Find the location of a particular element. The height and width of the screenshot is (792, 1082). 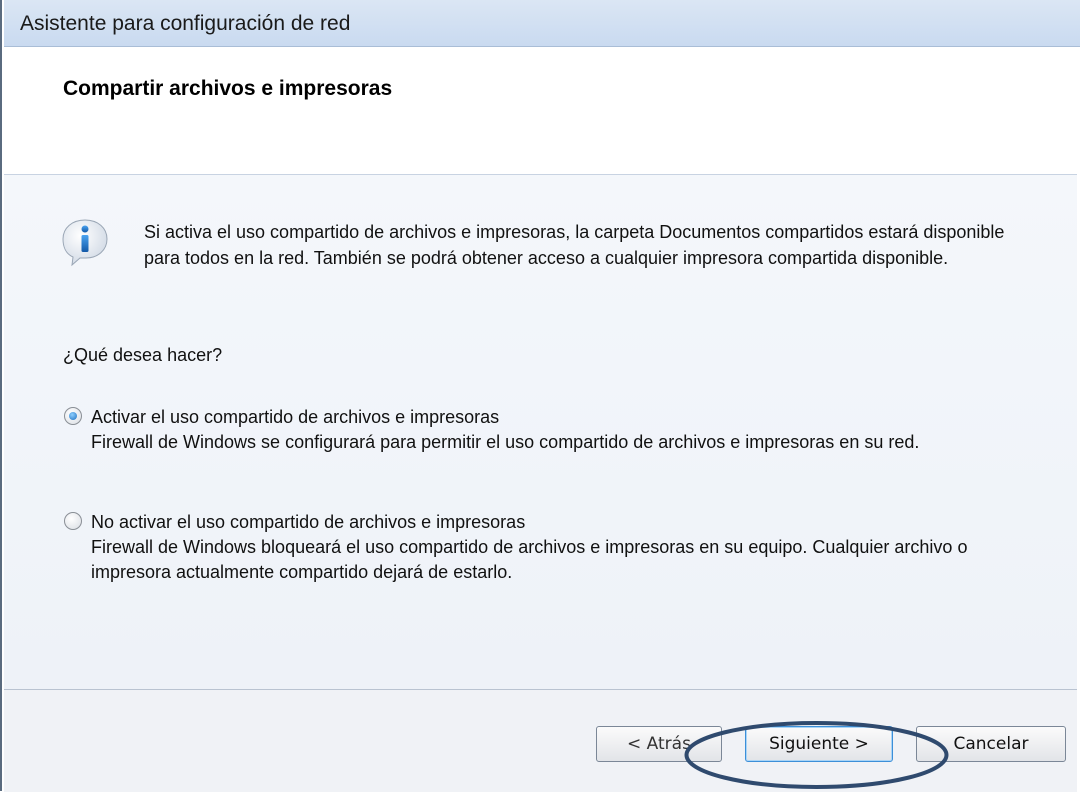

info-icon is located at coordinates (85, 243).